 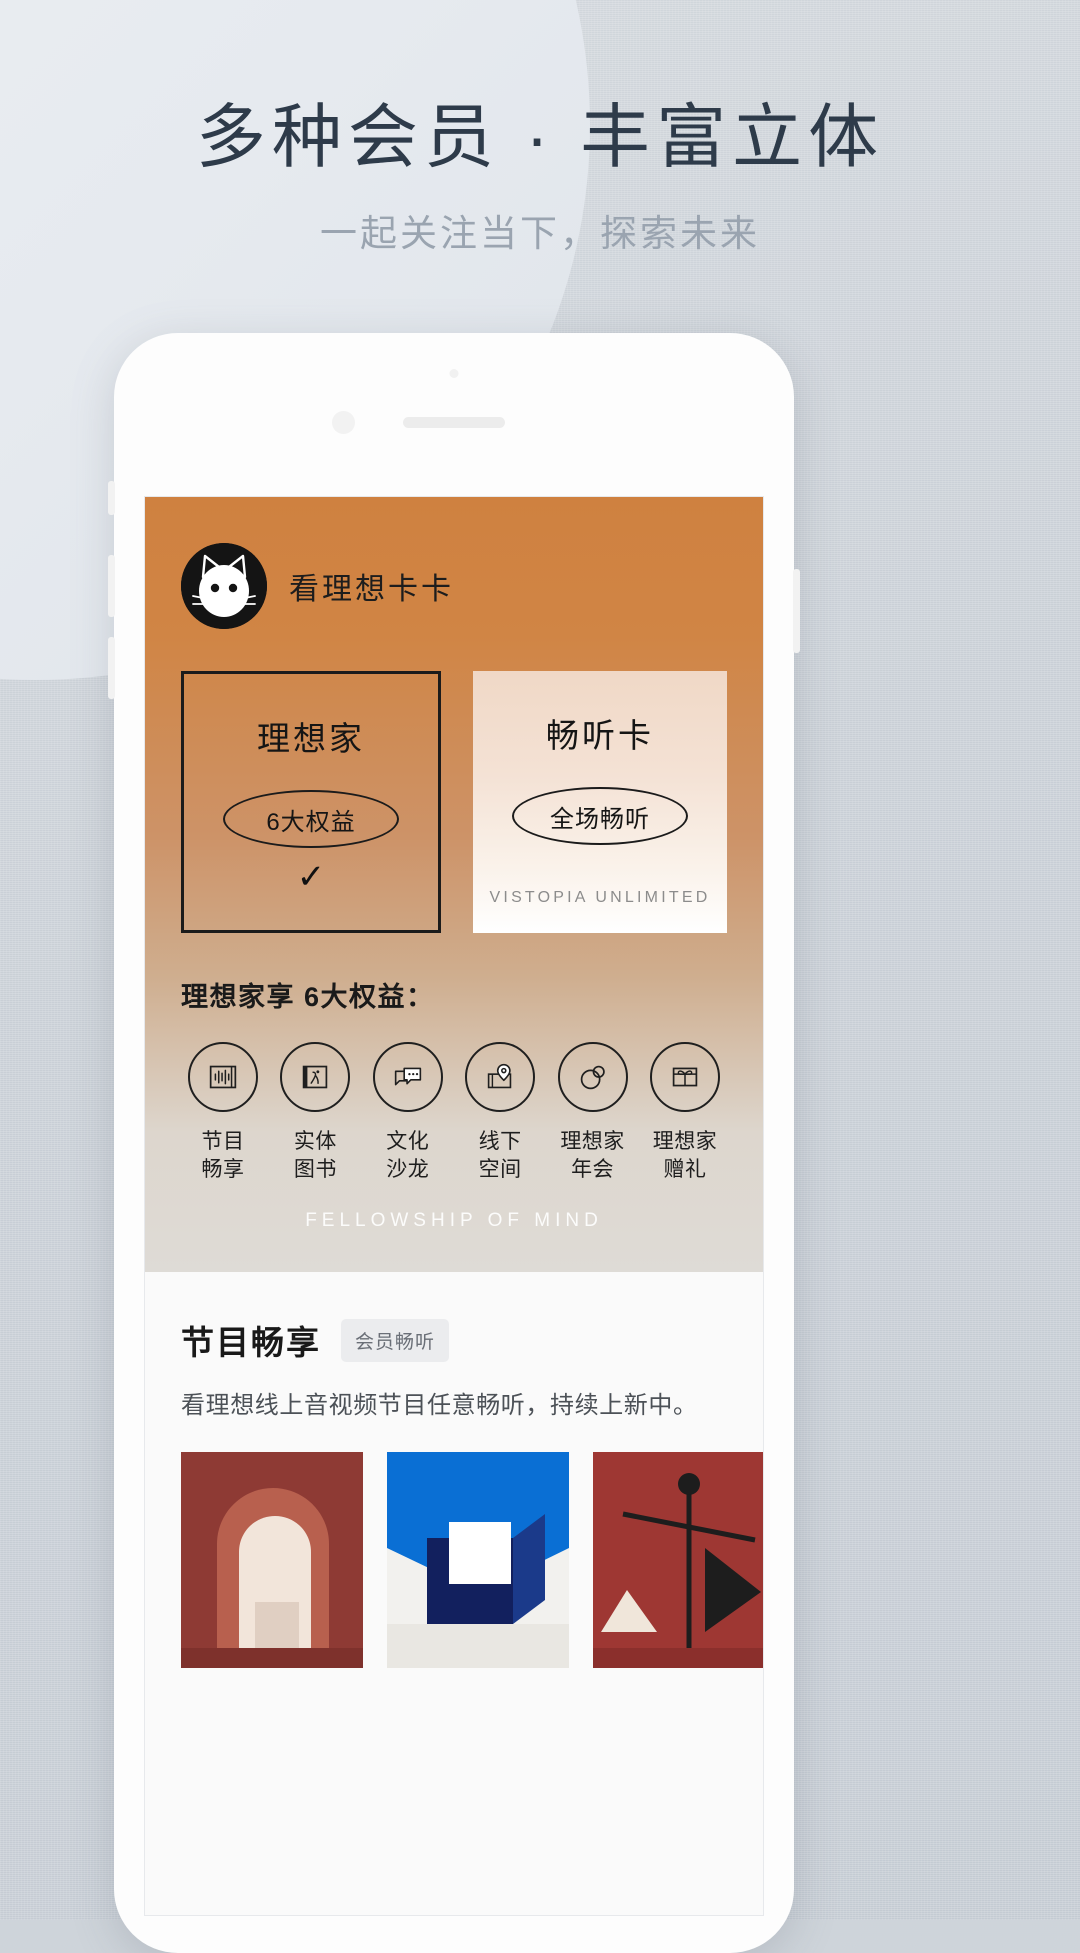 I want to click on phone-volume-down-button, so click(x=111, y=668).